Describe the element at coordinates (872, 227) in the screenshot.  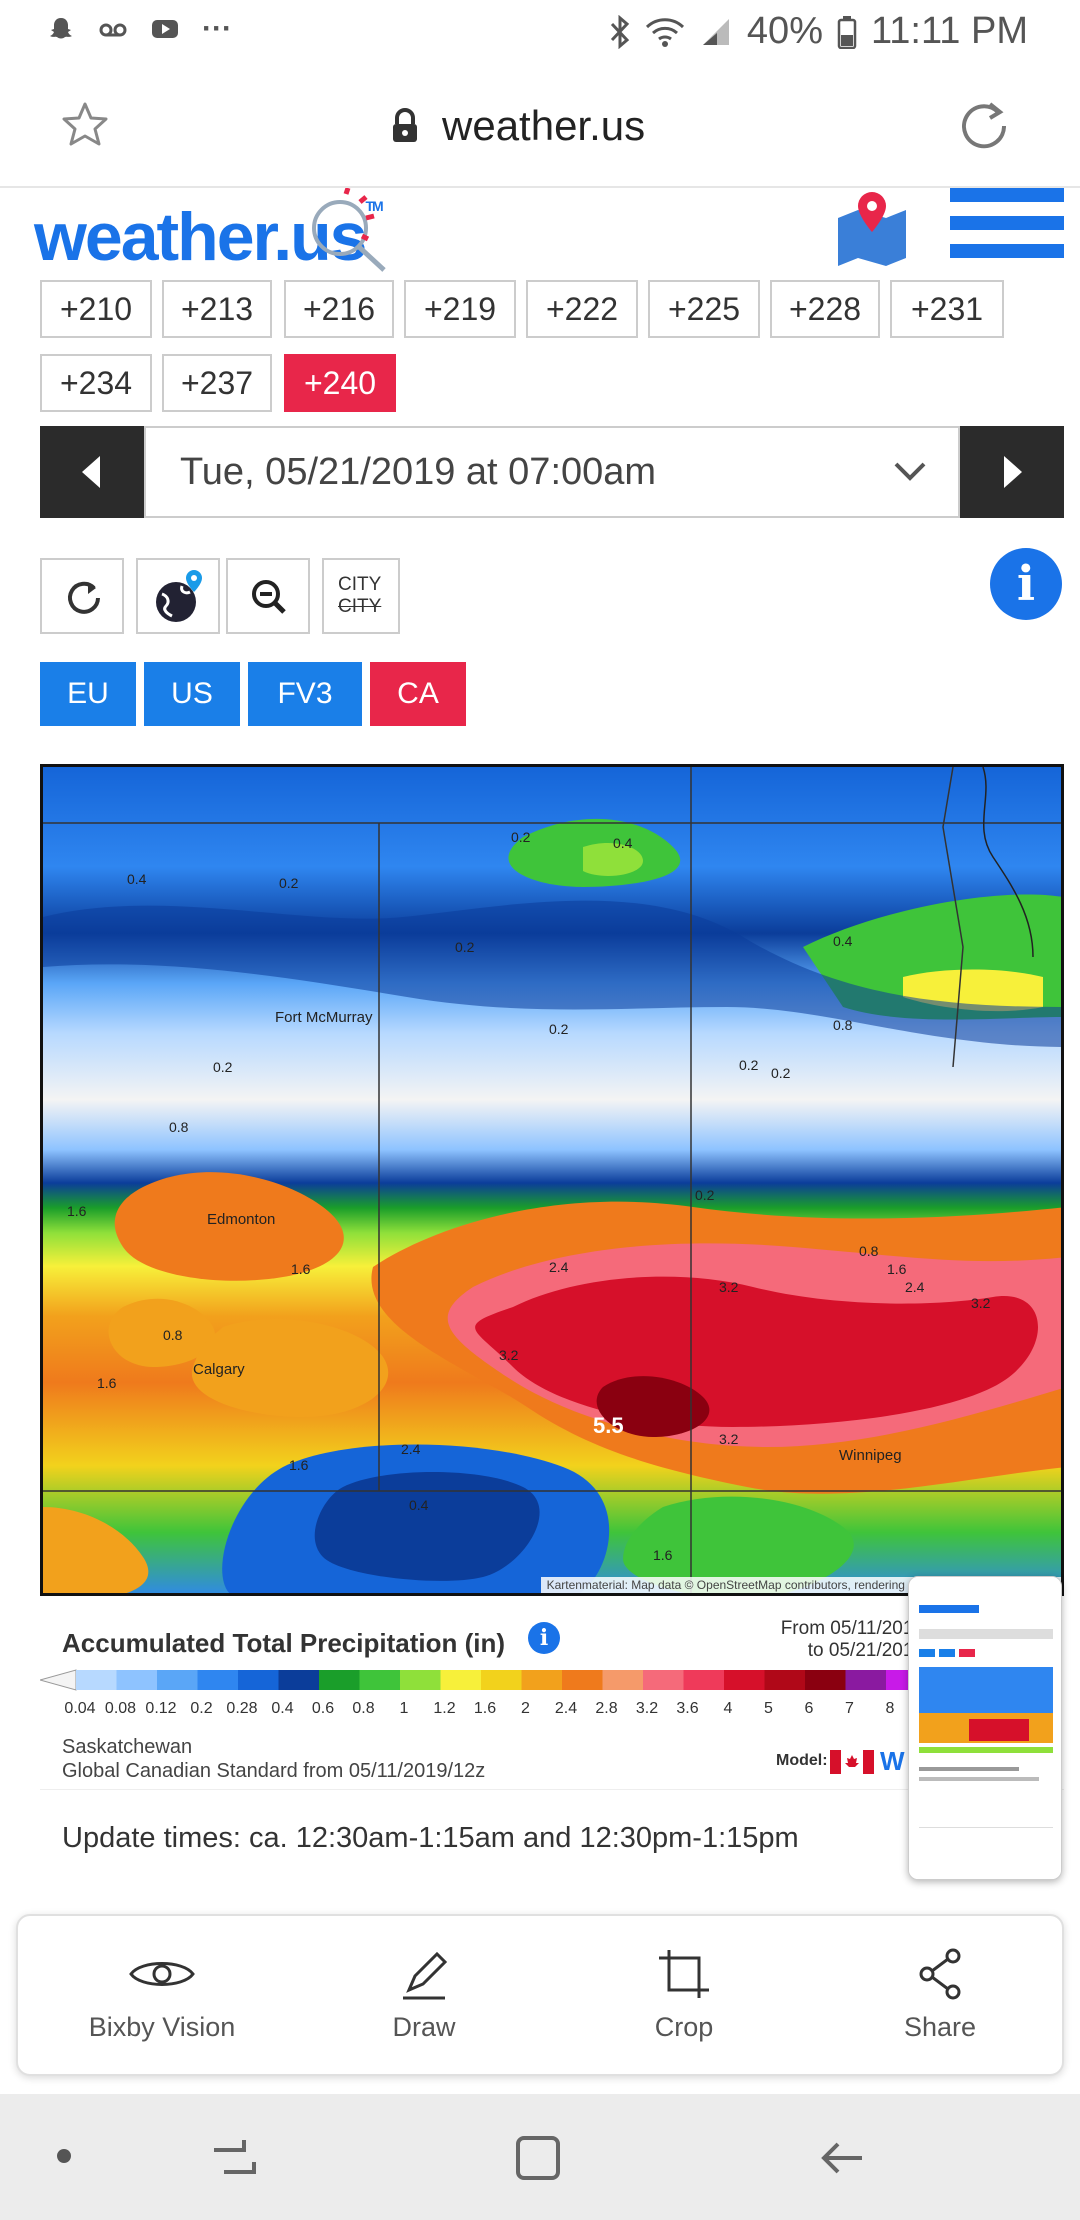
I see `map-pin-icon` at that location.